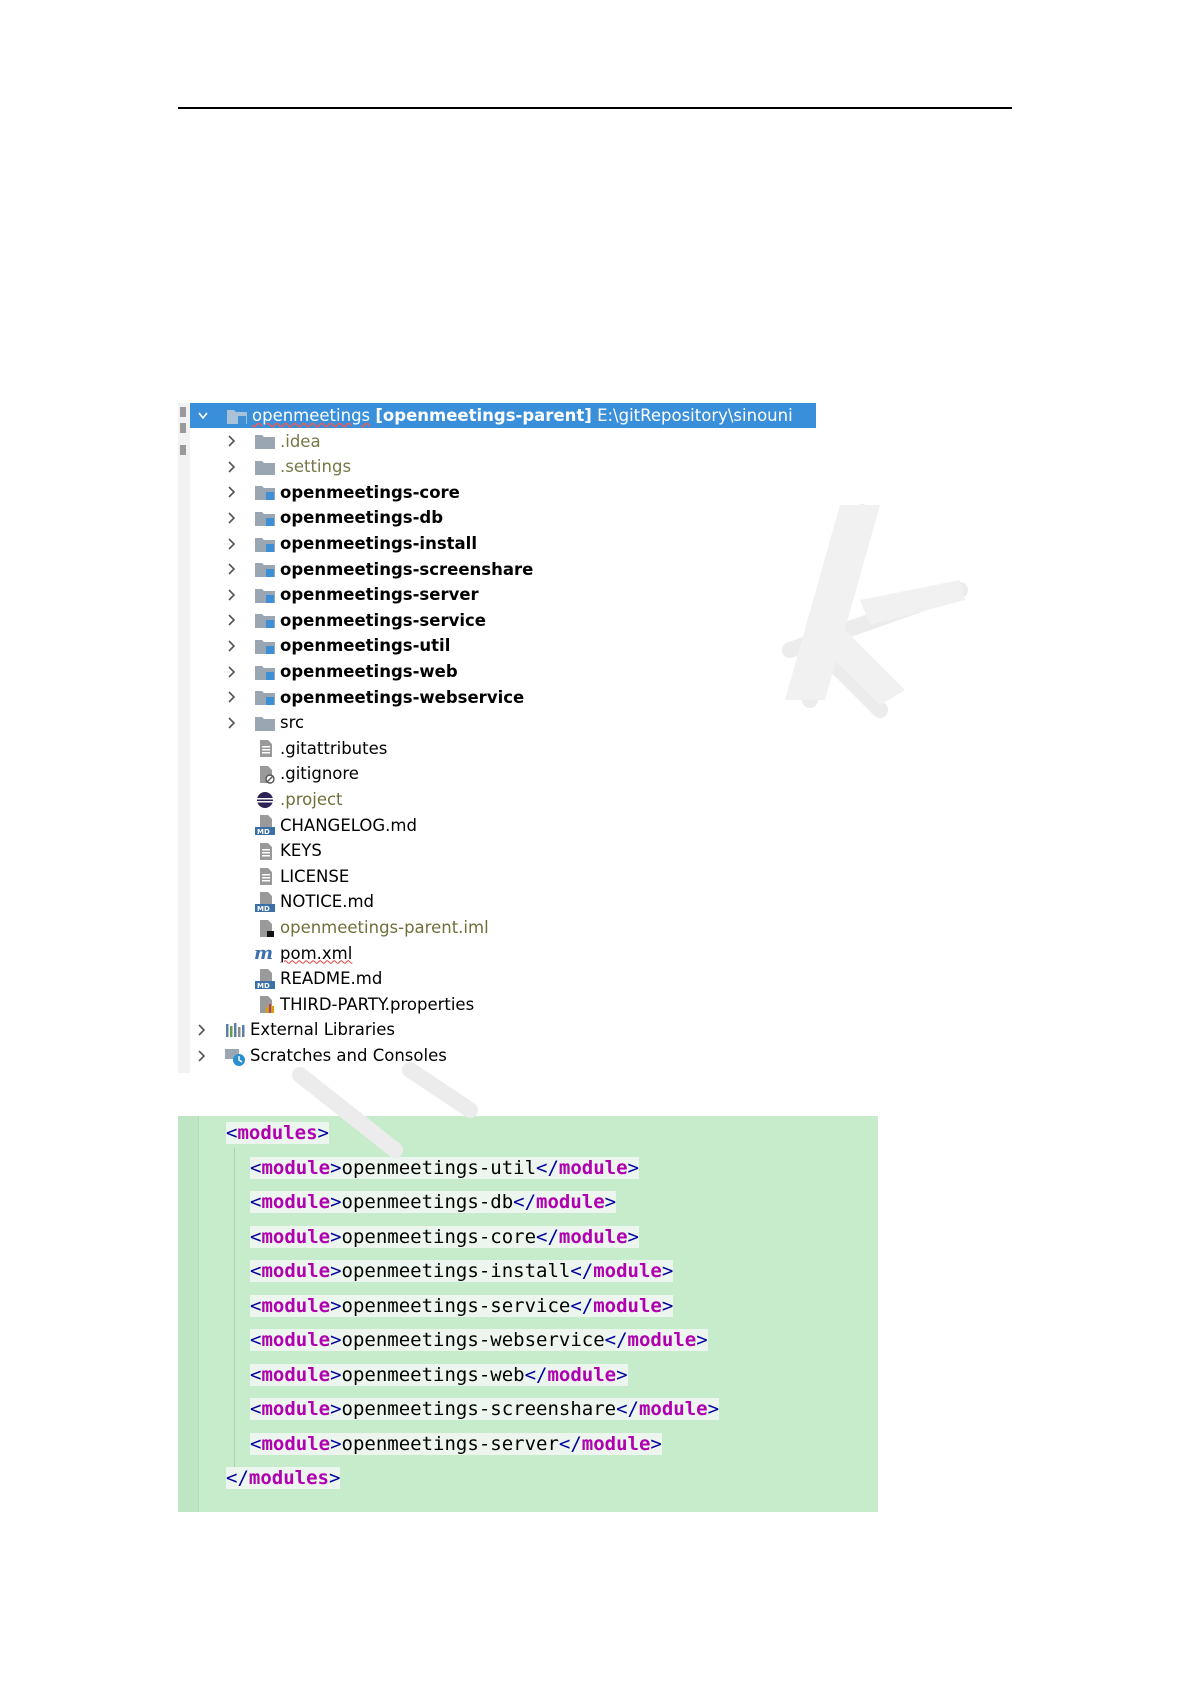  Describe the element at coordinates (450, 1443) in the screenshot. I see `module-name: openmeetings-server` at that location.